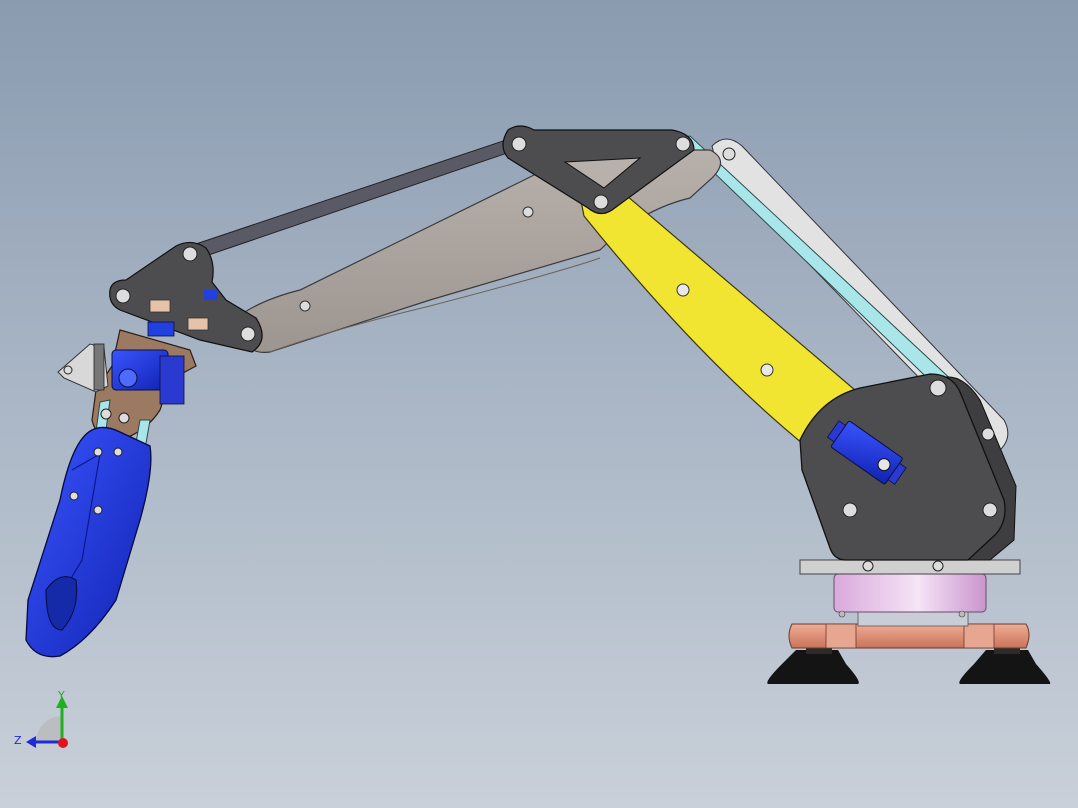  I want to click on mounting-flange, so click(910, 567).